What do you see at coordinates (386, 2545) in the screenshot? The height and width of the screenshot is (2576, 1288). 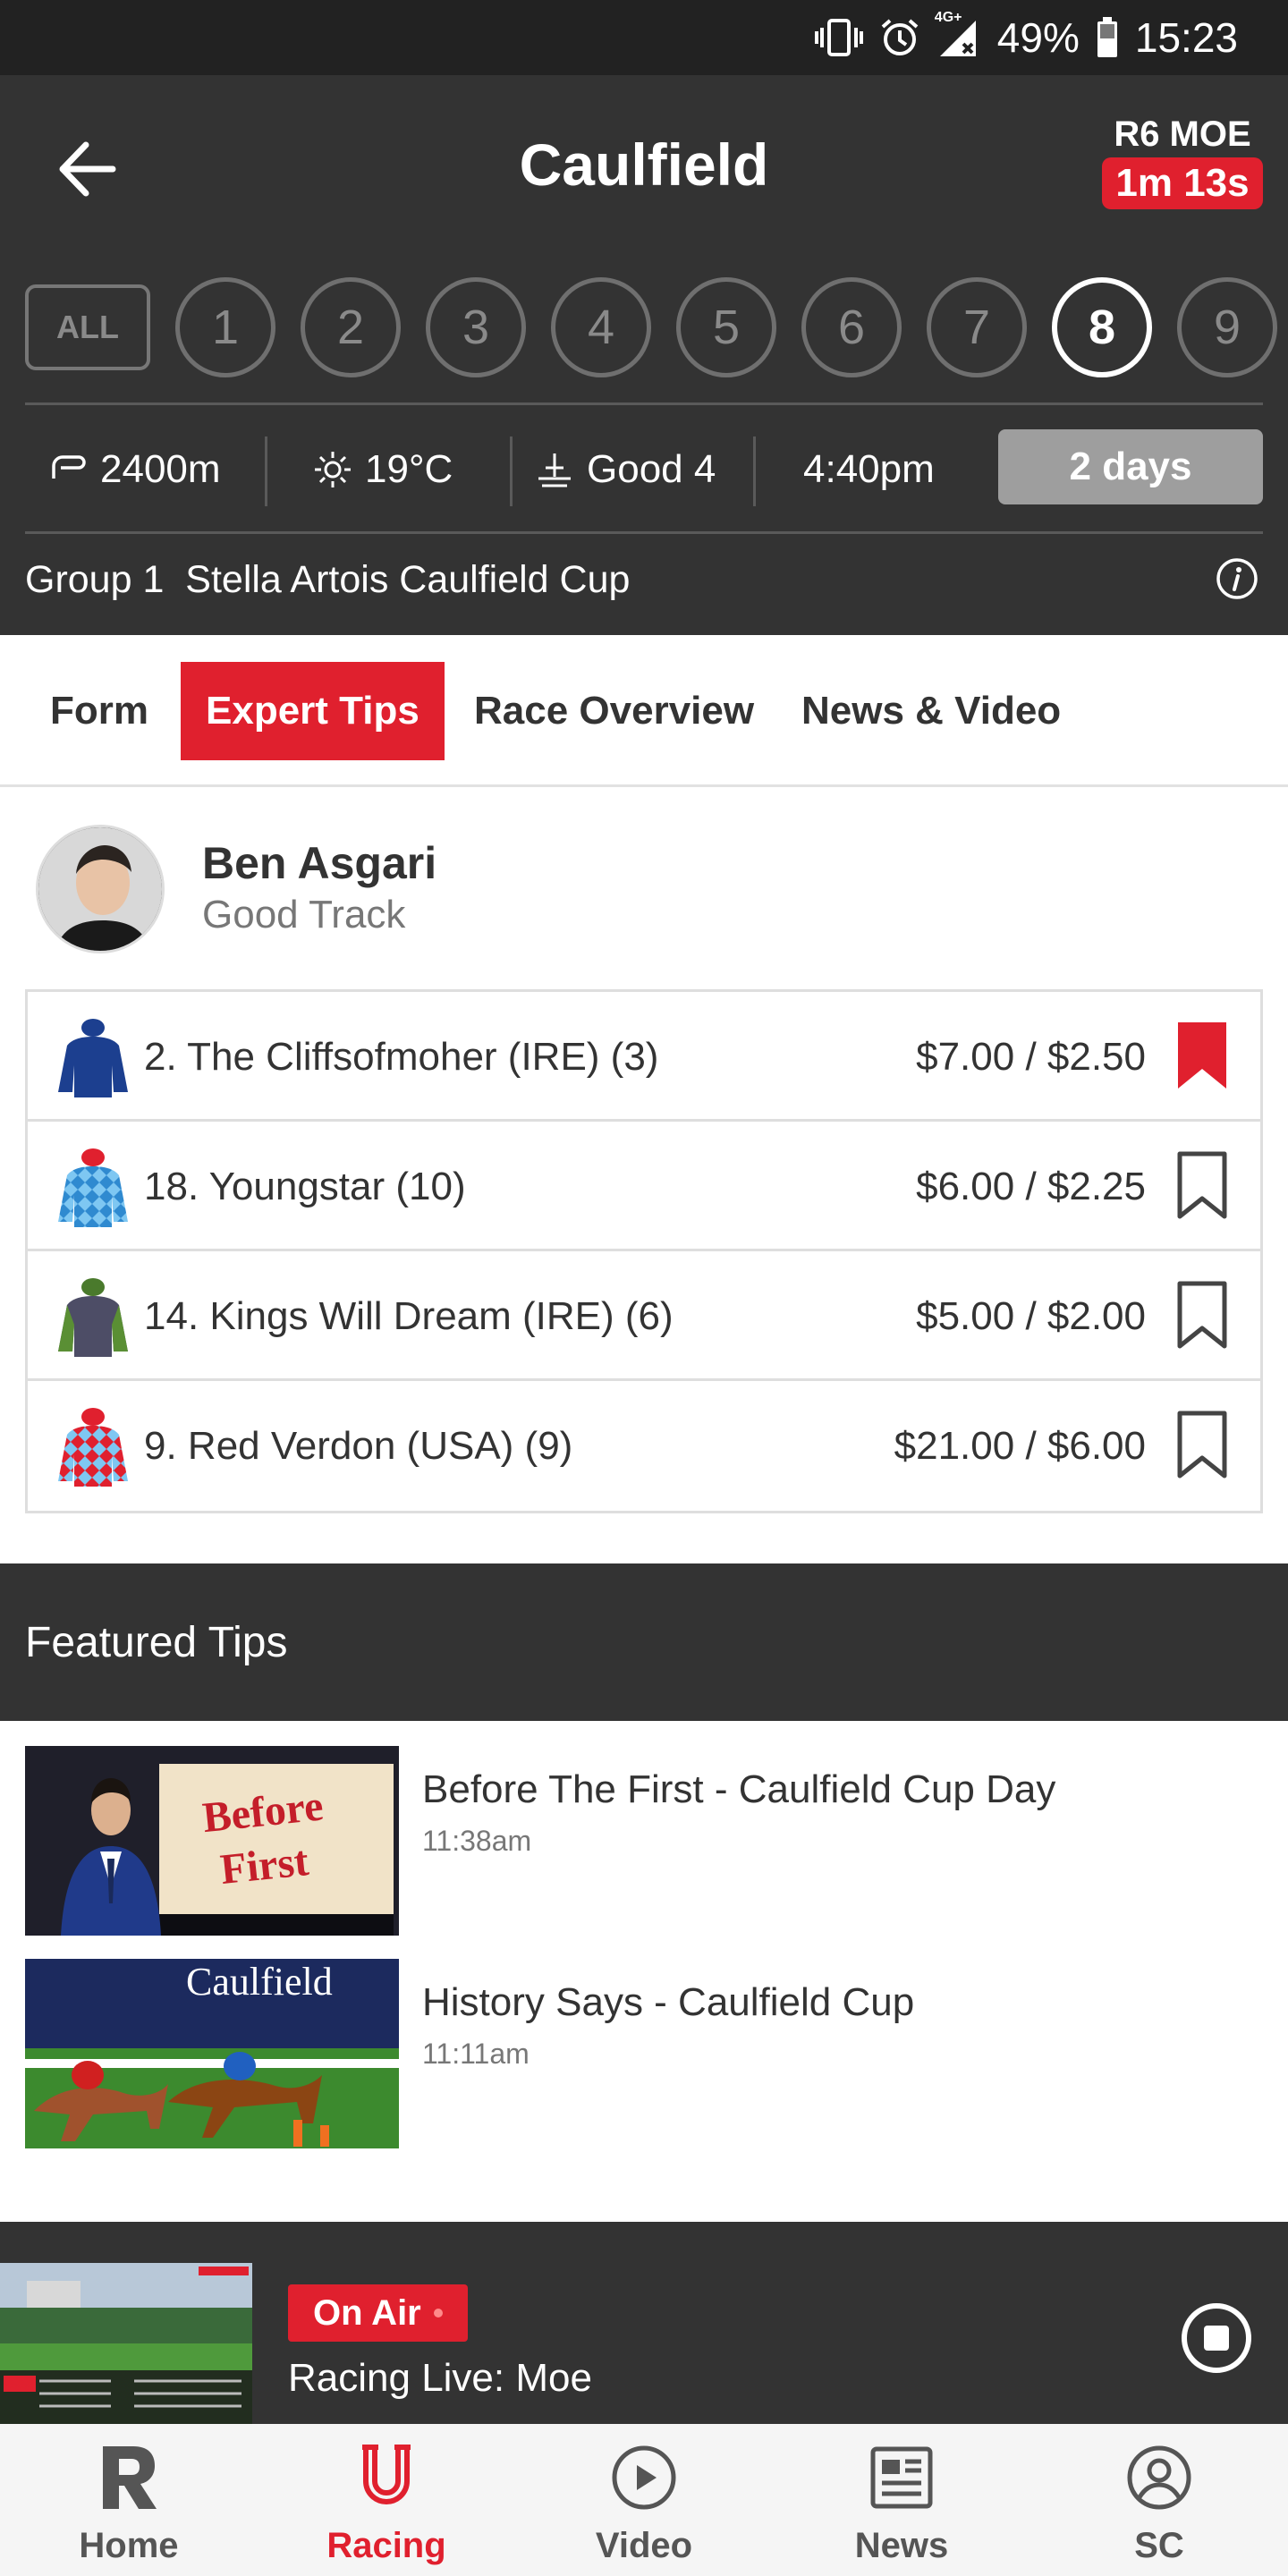 I see `nav-label: Racing` at bounding box center [386, 2545].